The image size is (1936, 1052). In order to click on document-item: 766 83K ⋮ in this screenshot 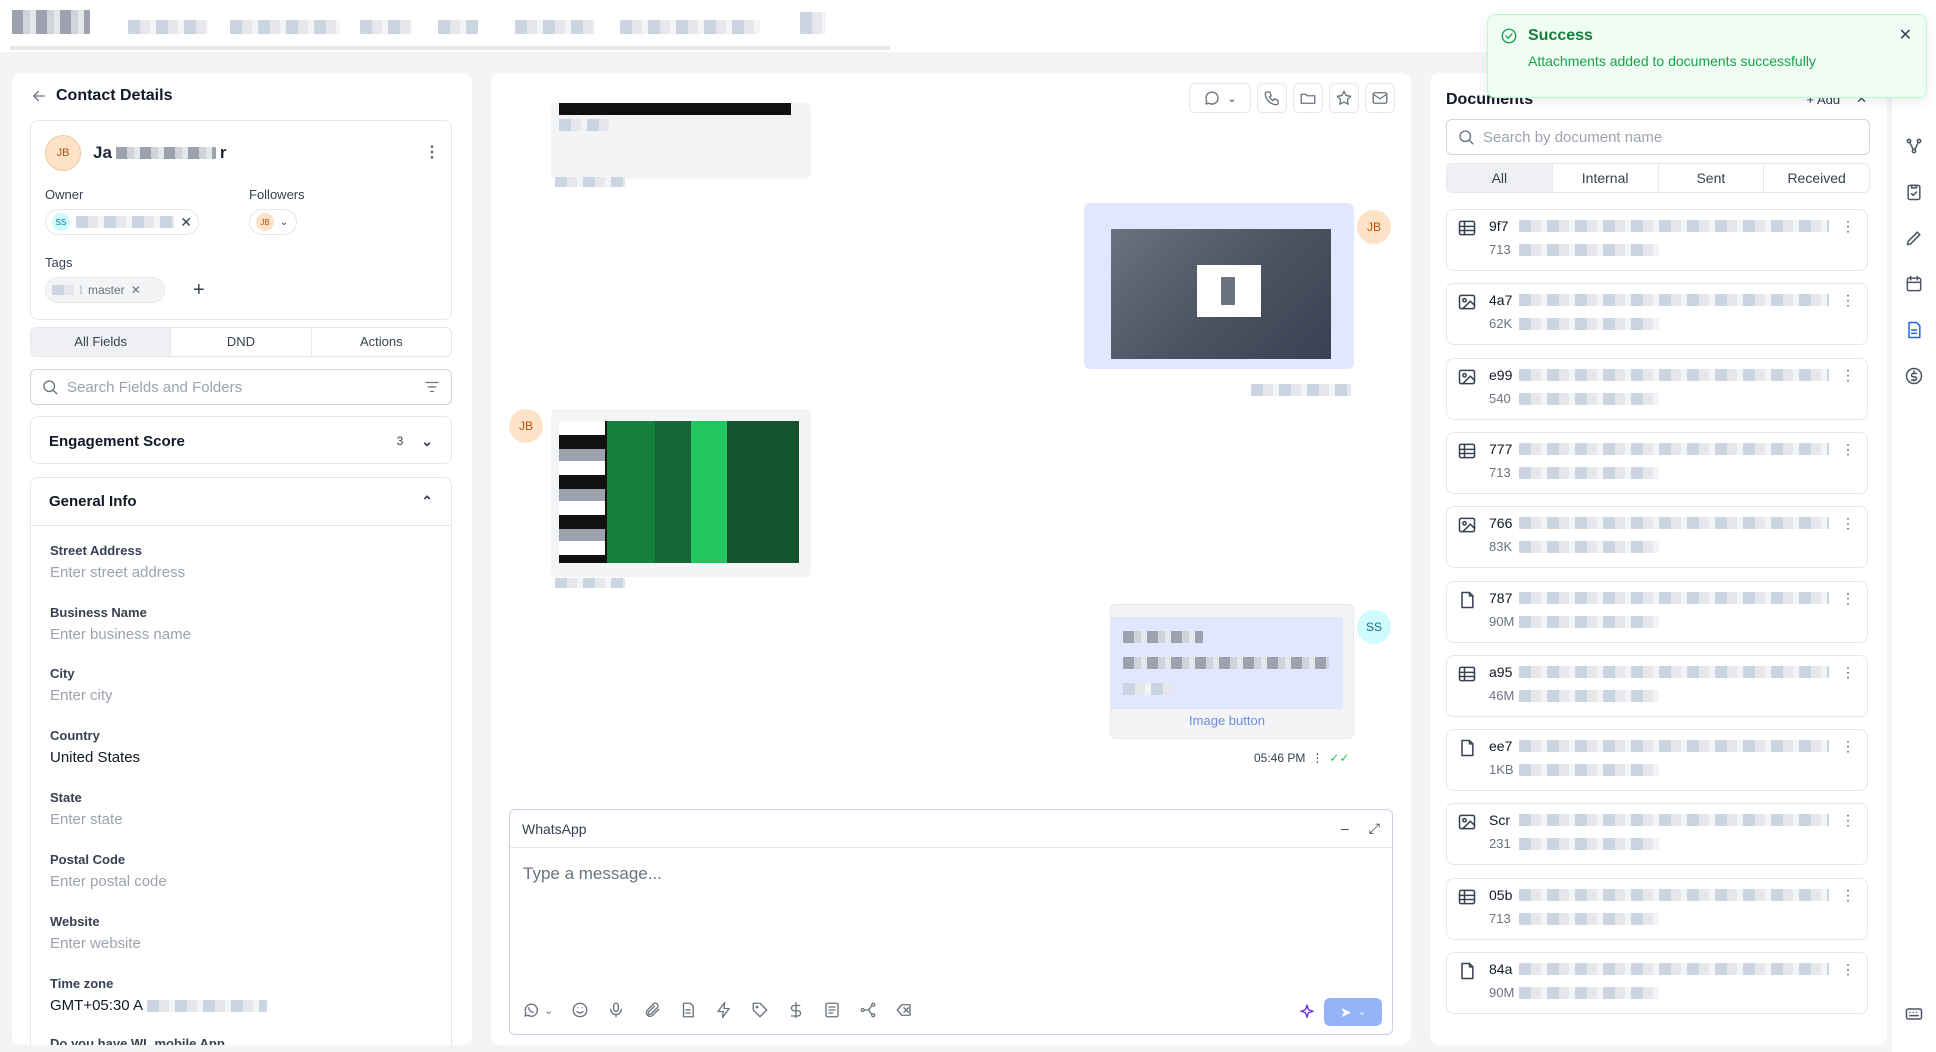, I will do `click(1657, 537)`.